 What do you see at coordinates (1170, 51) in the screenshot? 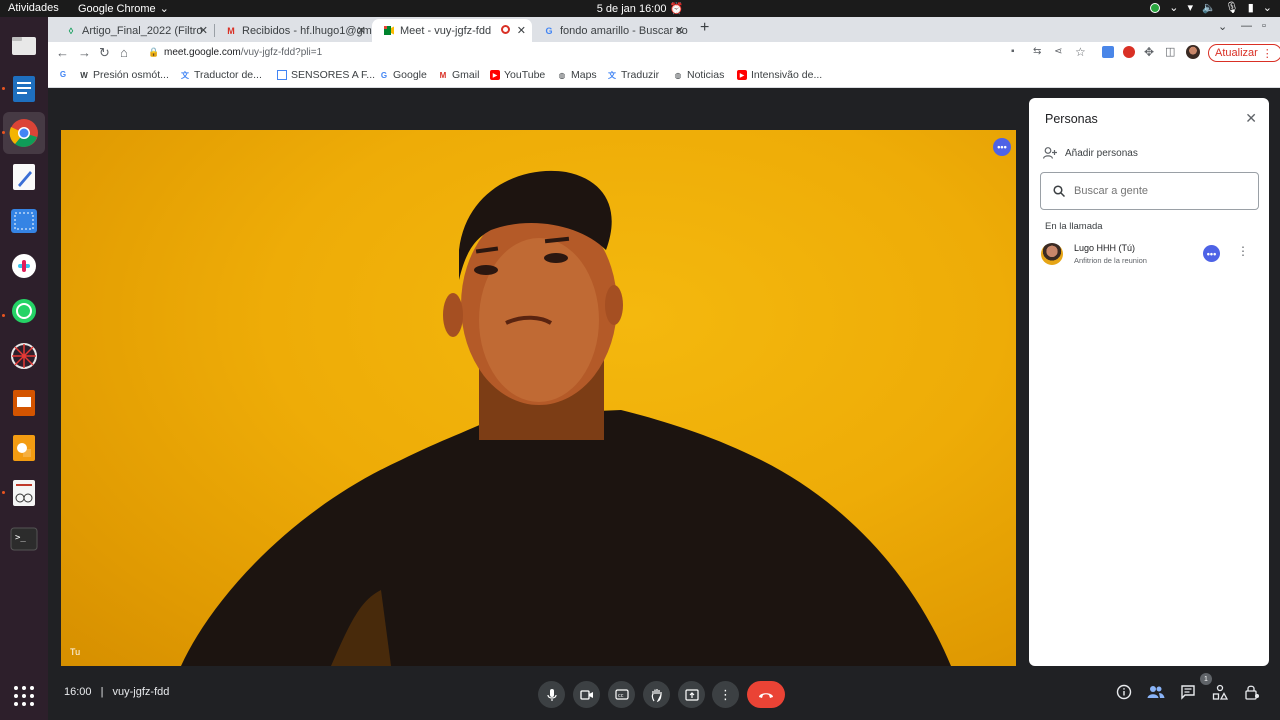
I see `side-panel-icon: ◫` at bounding box center [1170, 51].